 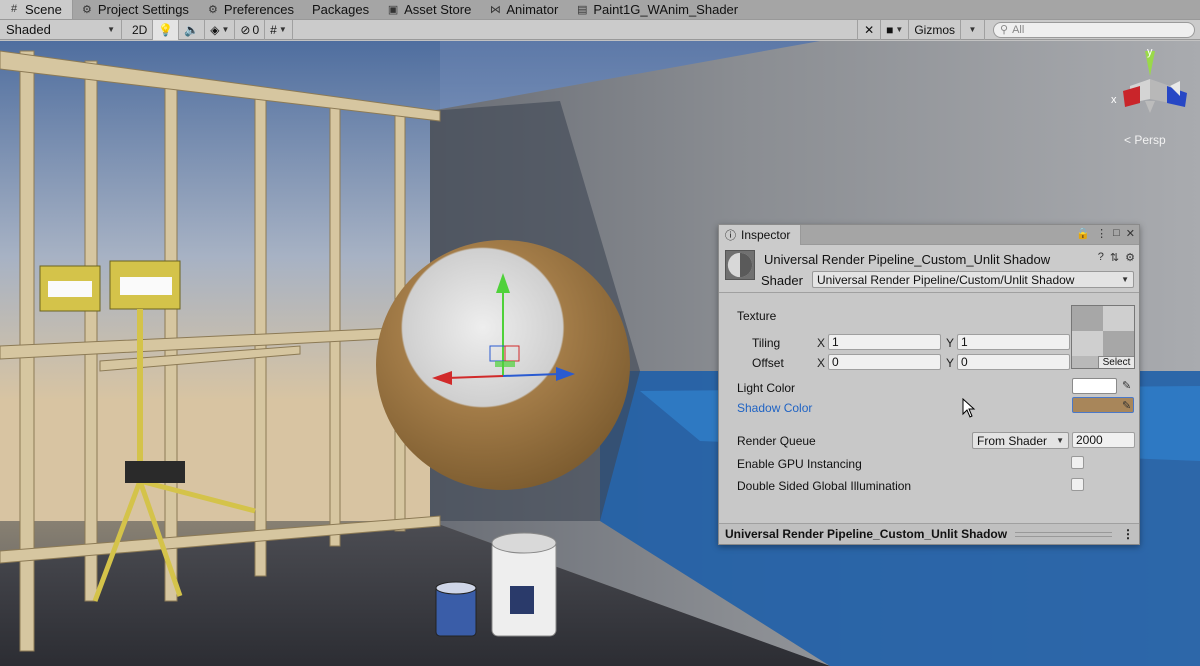 What do you see at coordinates (14, 9) in the screenshot?
I see `grid-icon: #` at bounding box center [14, 9].